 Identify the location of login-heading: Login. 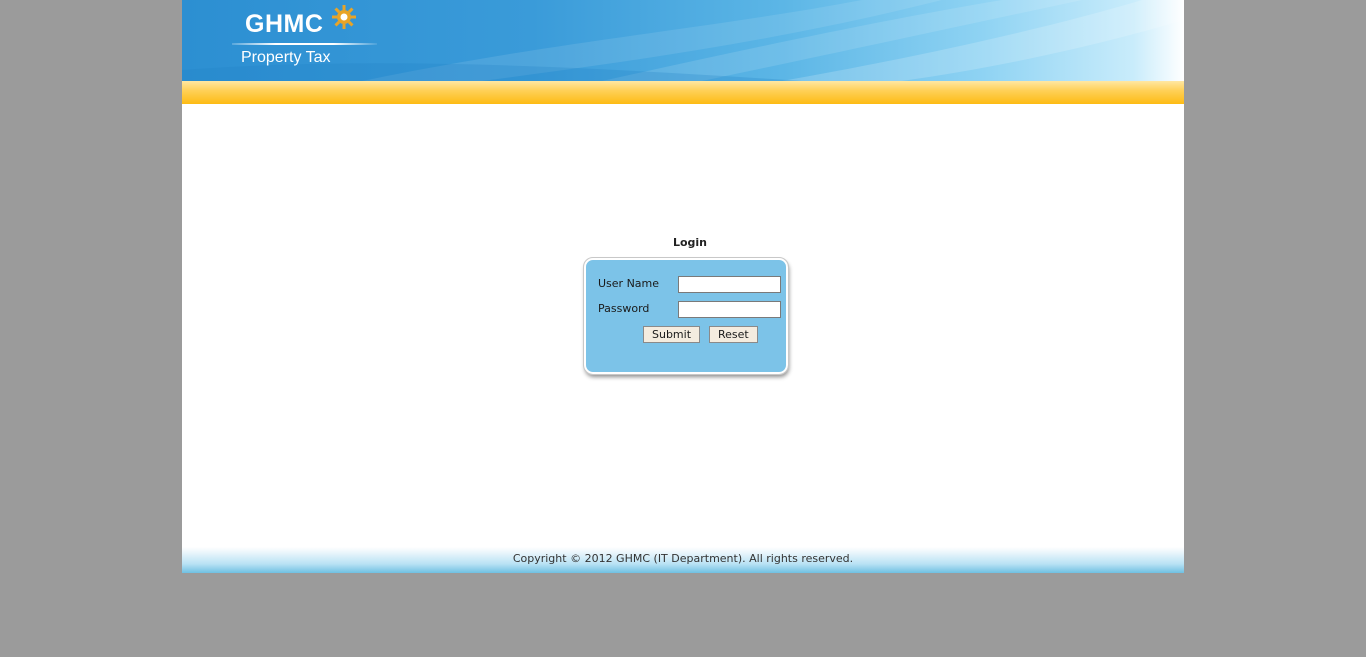
(690, 242).